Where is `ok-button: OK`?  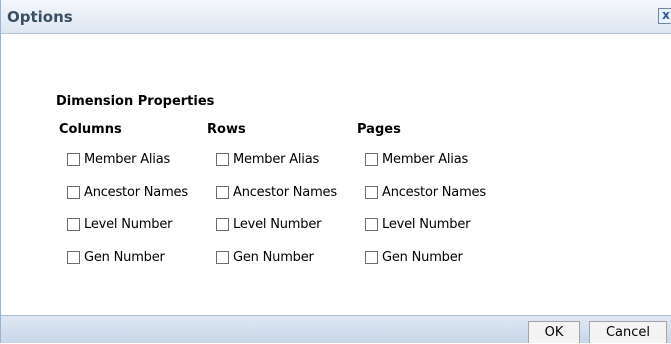
ok-button: OK is located at coordinates (554, 332).